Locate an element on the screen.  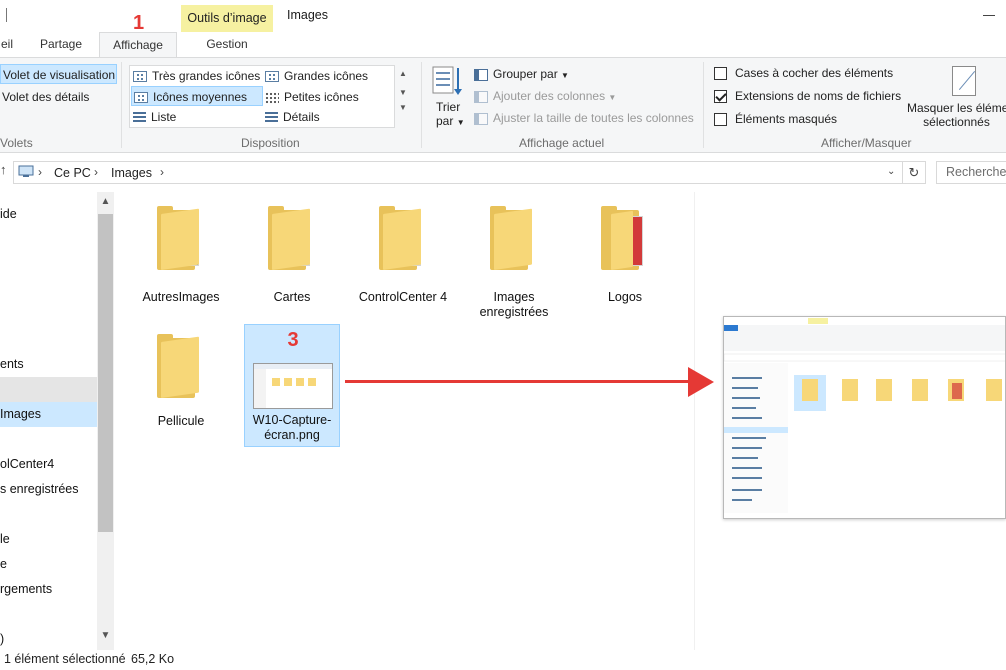
size-columns-icon is located at coordinates (481, 118).